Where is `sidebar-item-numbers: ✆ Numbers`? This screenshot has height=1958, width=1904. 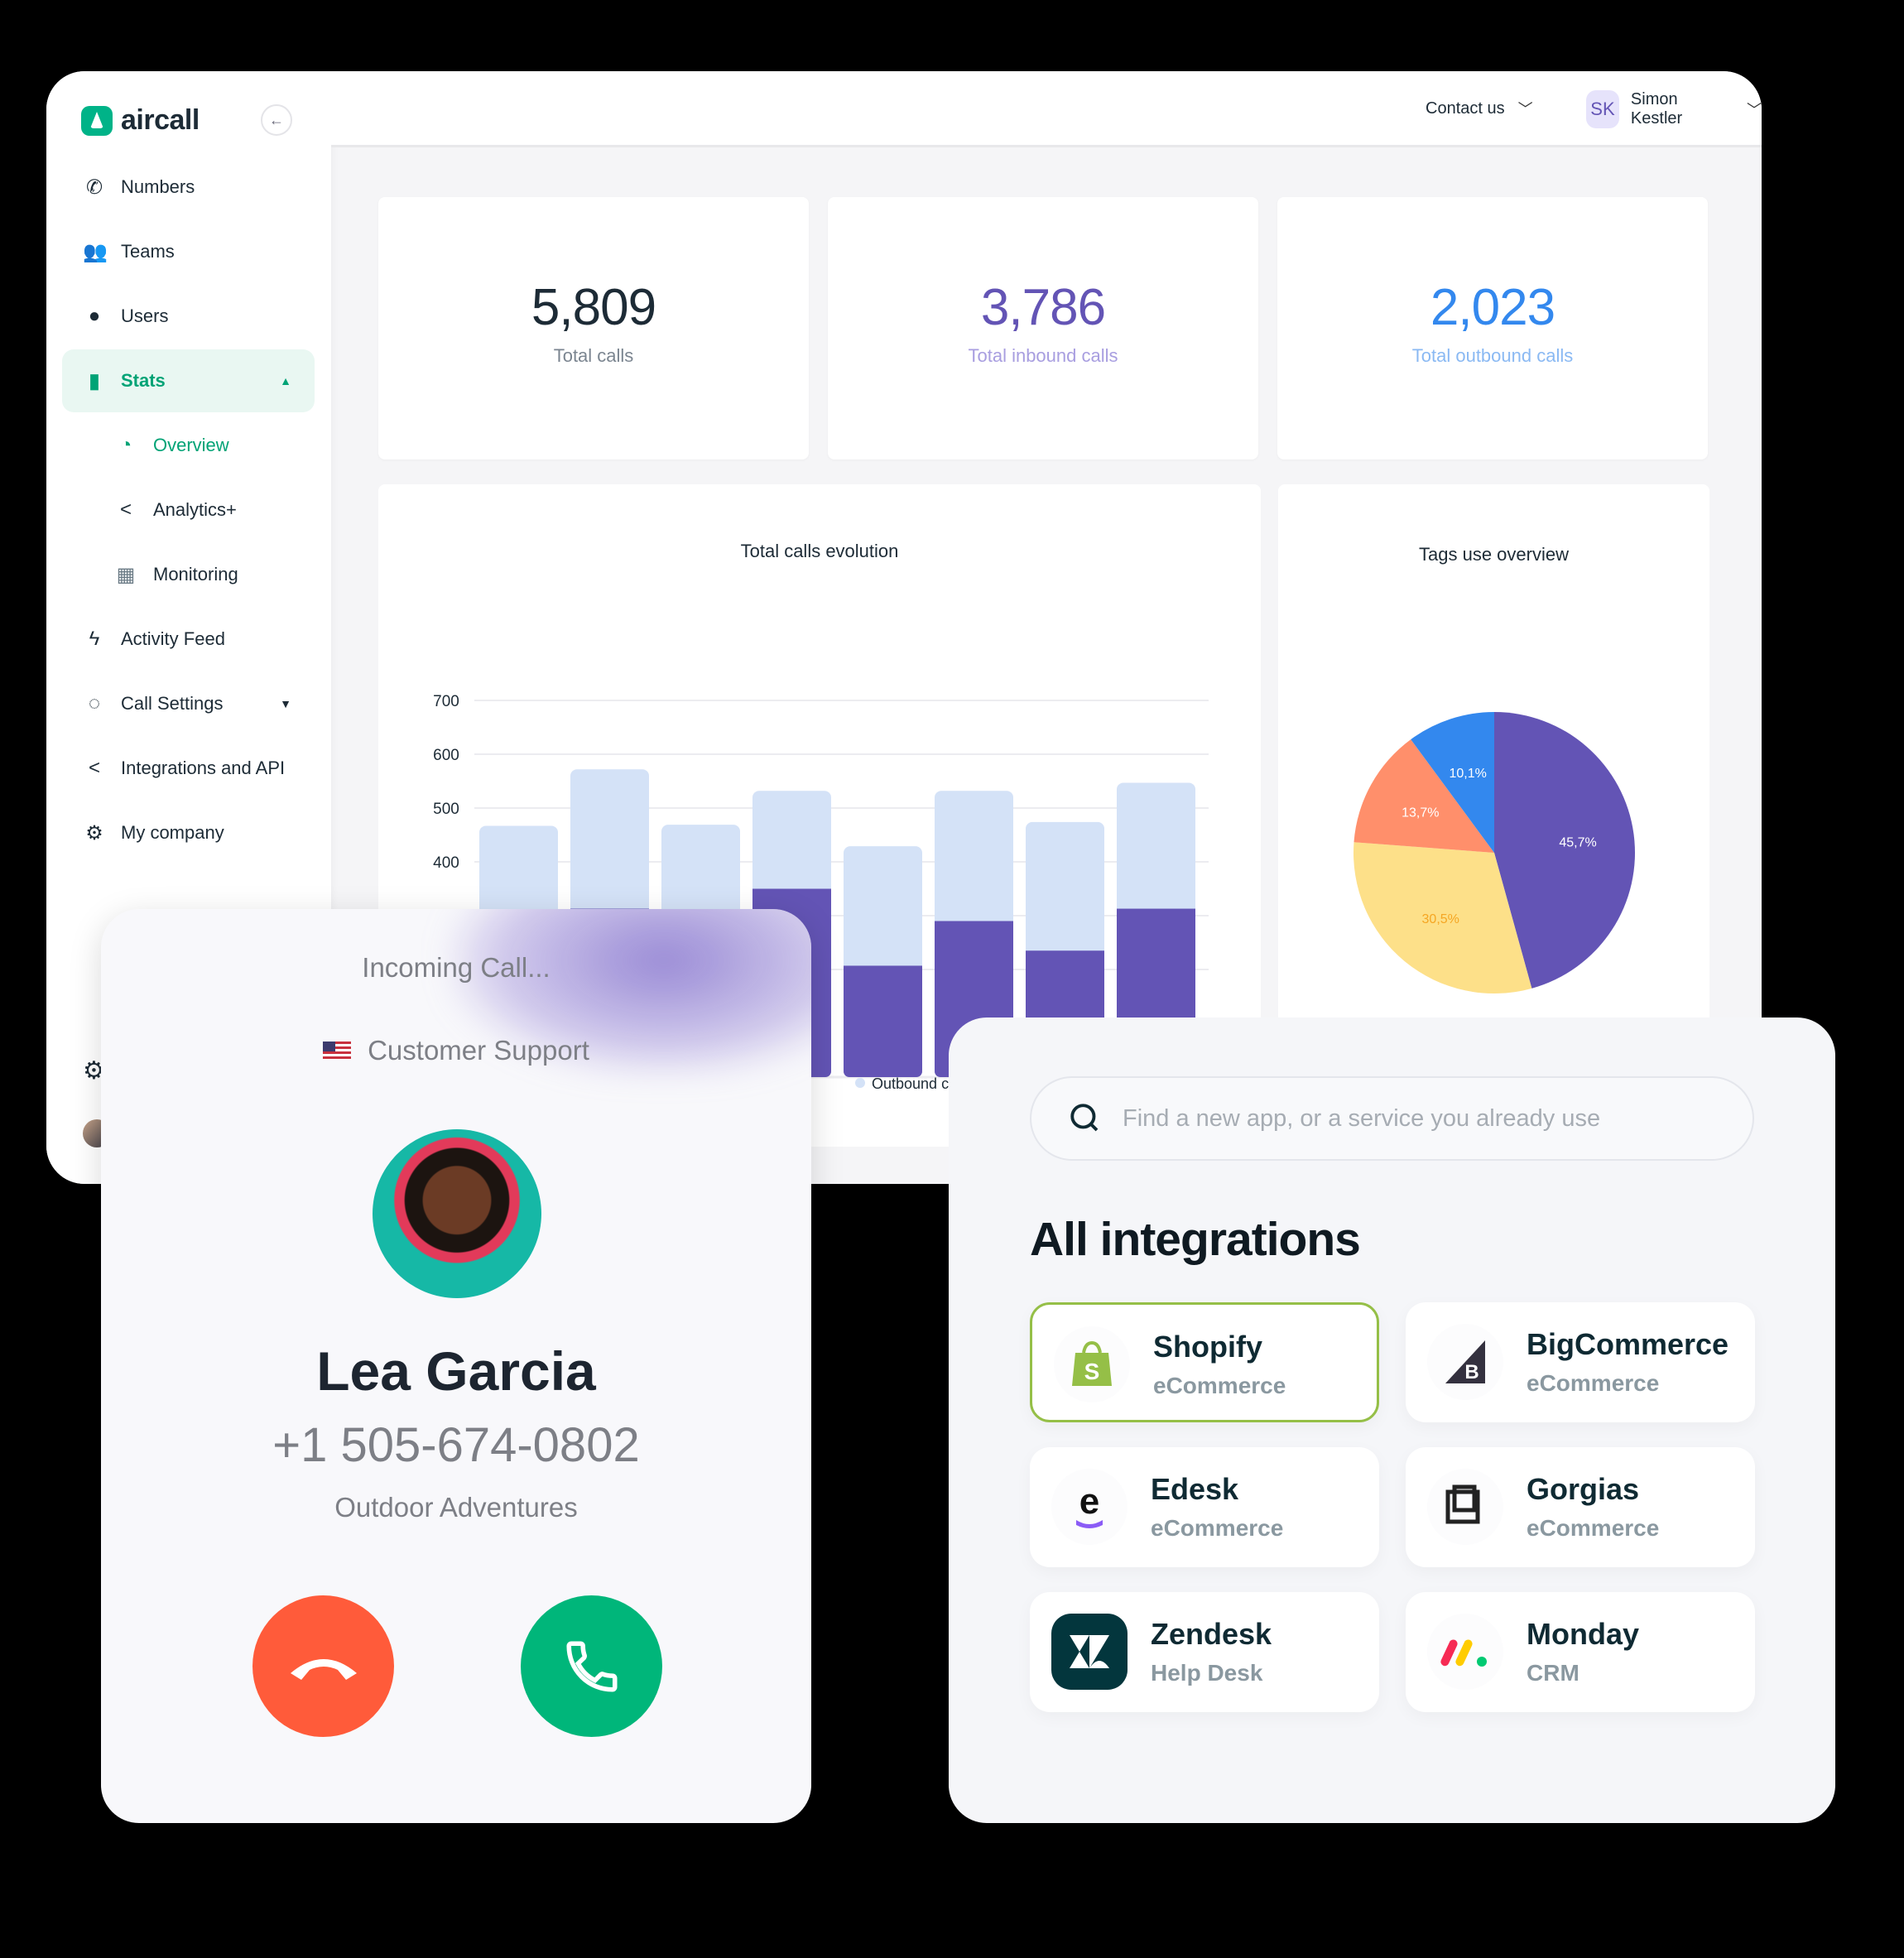
sidebar-item-numbers: ✆ Numbers is located at coordinates (188, 187).